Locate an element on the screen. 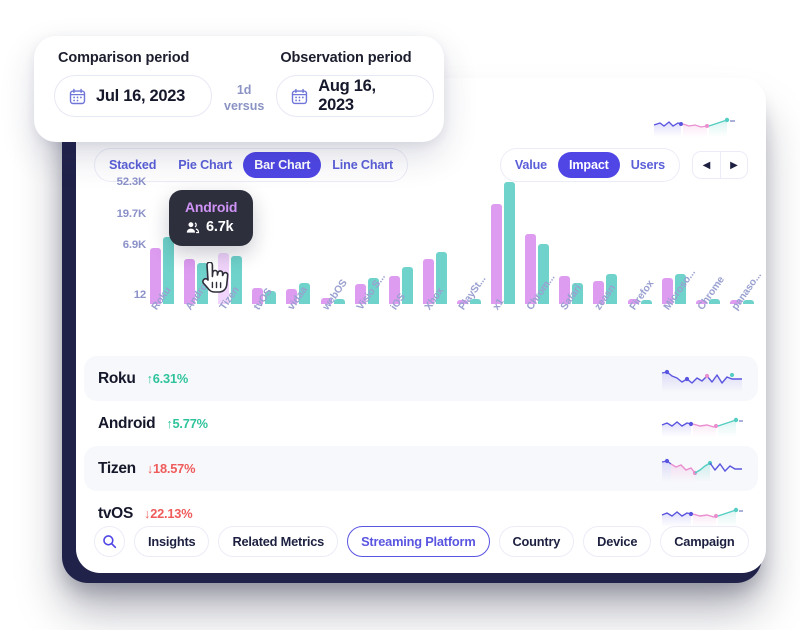  filter-chip-related-metrics: Related Metrics is located at coordinates (278, 541).